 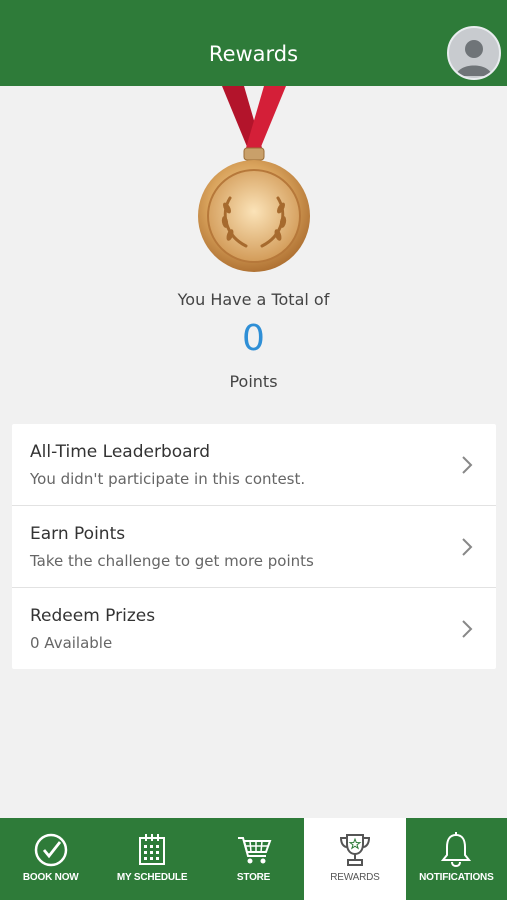 I want to click on tab-label: STORE, so click(x=253, y=877).